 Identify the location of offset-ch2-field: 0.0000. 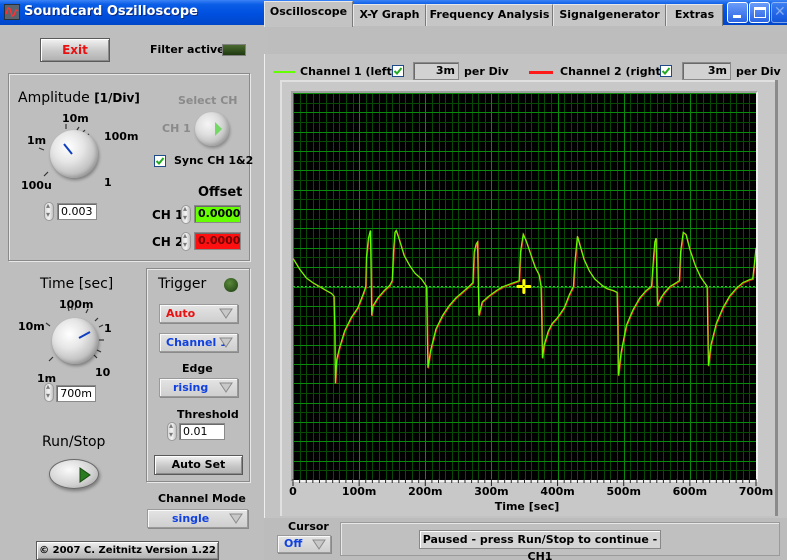
(217, 241).